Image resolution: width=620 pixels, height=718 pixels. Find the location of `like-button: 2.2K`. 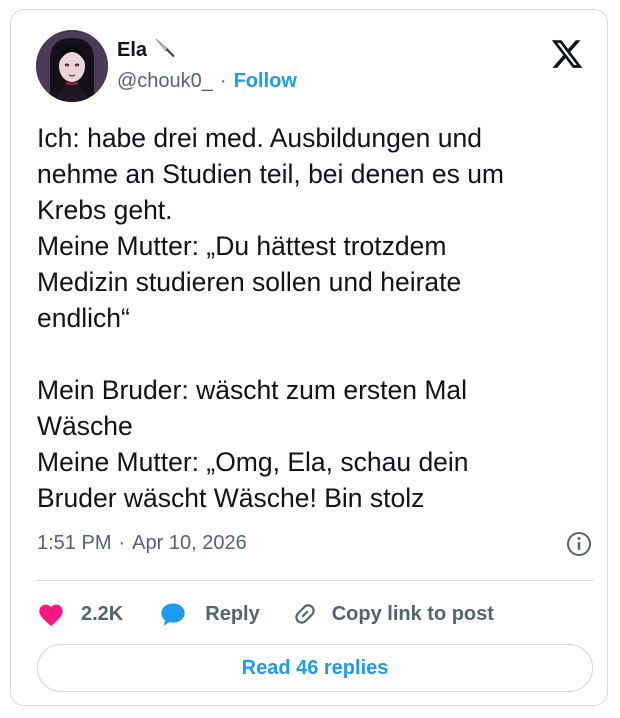

like-button: 2.2K is located at coordinates (80, 614).